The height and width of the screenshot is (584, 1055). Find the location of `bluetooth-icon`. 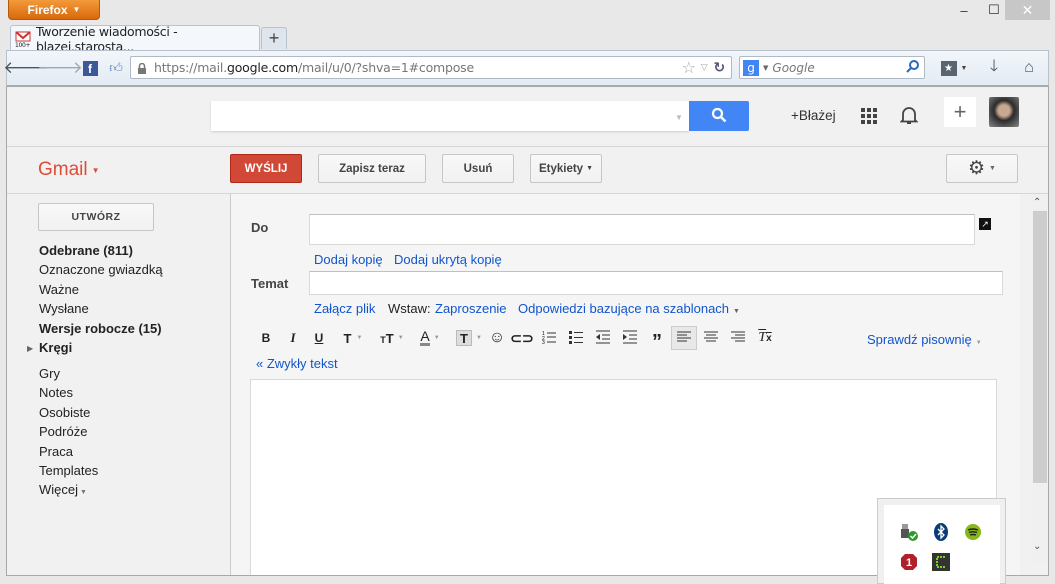

bluetooth-icon is located at coordinates (941, 532).